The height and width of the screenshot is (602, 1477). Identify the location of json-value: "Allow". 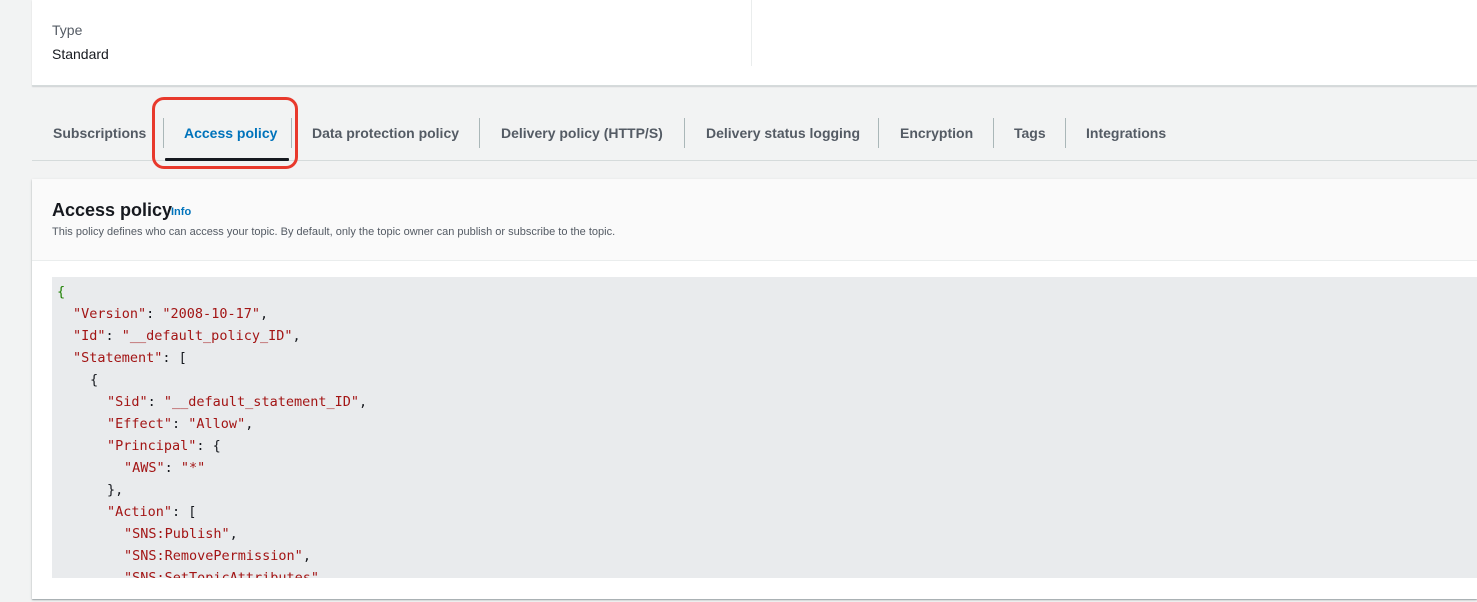
(217, 424).